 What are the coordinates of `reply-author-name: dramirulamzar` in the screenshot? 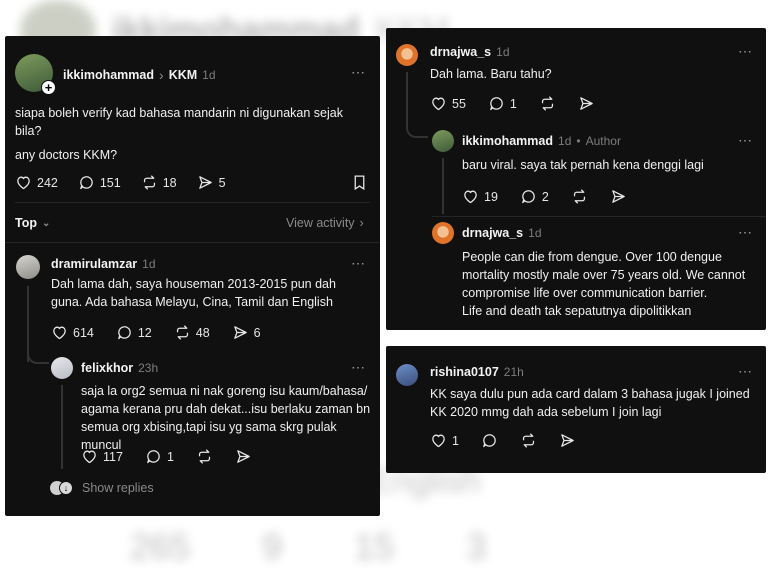 It's located at (94, 264).